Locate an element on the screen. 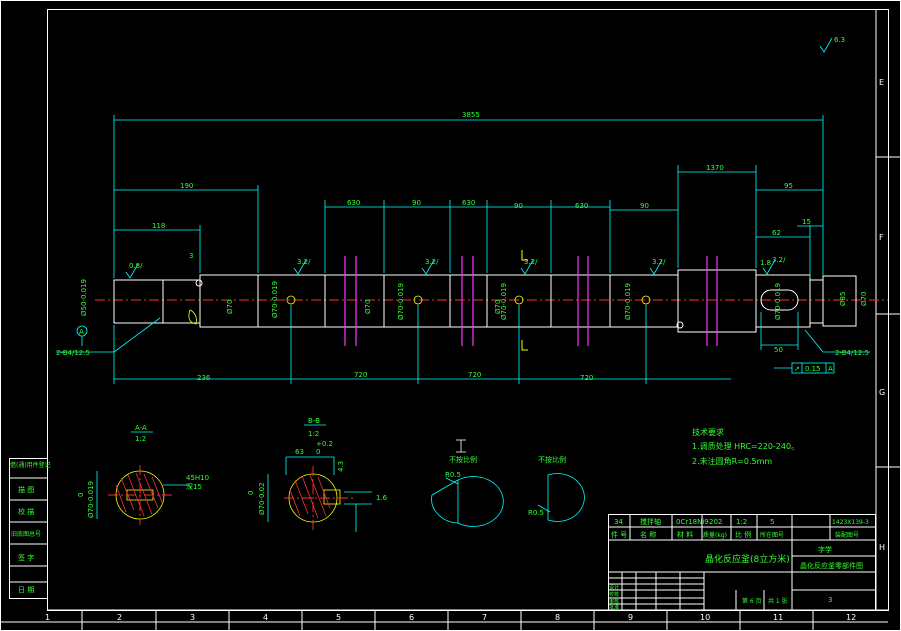 The width and height of the screenshot is (901, 631). dim-90-b: 90 is located at coordinates (518, 206).